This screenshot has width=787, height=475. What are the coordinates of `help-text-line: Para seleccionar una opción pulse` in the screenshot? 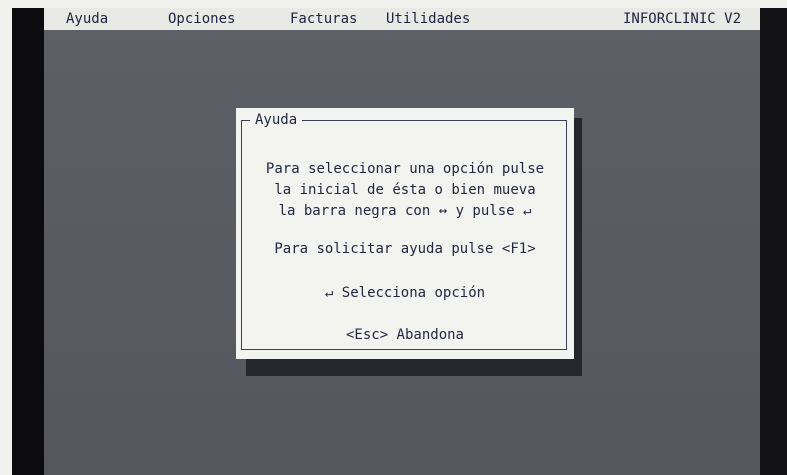 It's located at (405, 169).